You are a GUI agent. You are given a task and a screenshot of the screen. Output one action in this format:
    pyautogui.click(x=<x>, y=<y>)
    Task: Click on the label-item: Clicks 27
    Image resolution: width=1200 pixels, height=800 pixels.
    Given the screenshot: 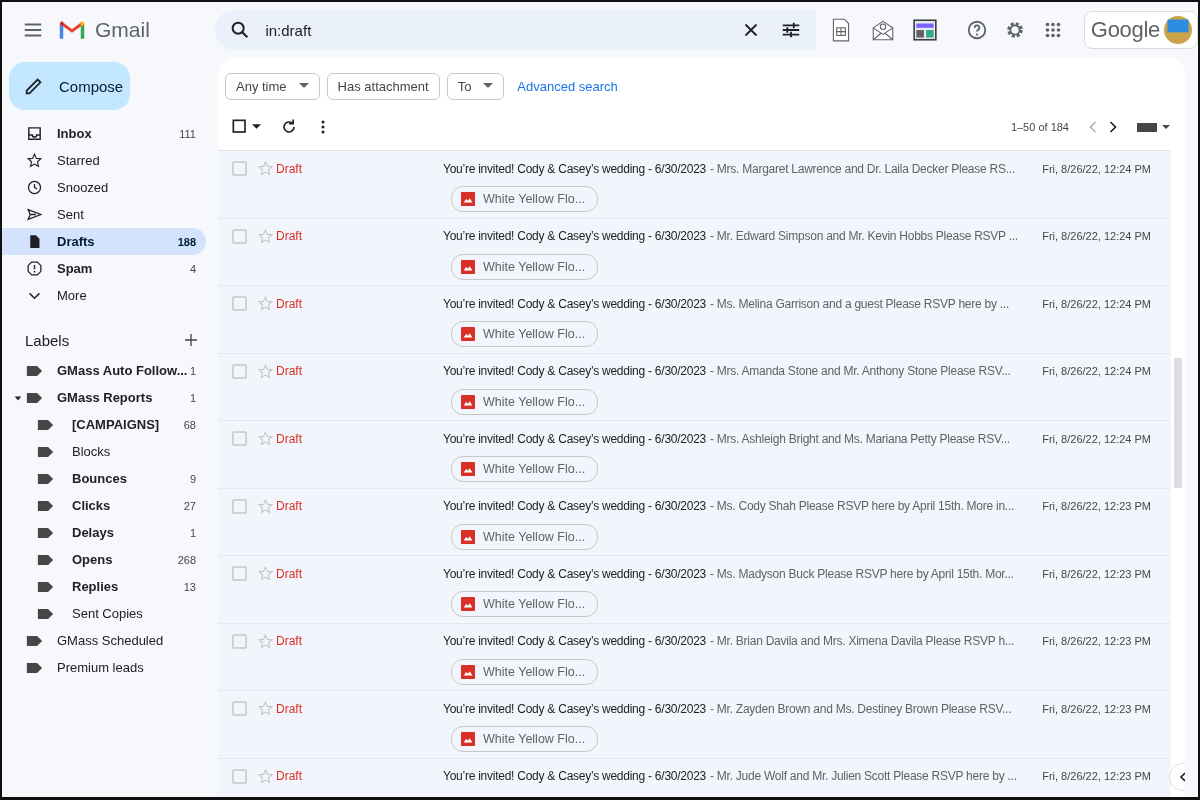 What is the action you would take?
    pyautogui.click(x=104, y=505)
    